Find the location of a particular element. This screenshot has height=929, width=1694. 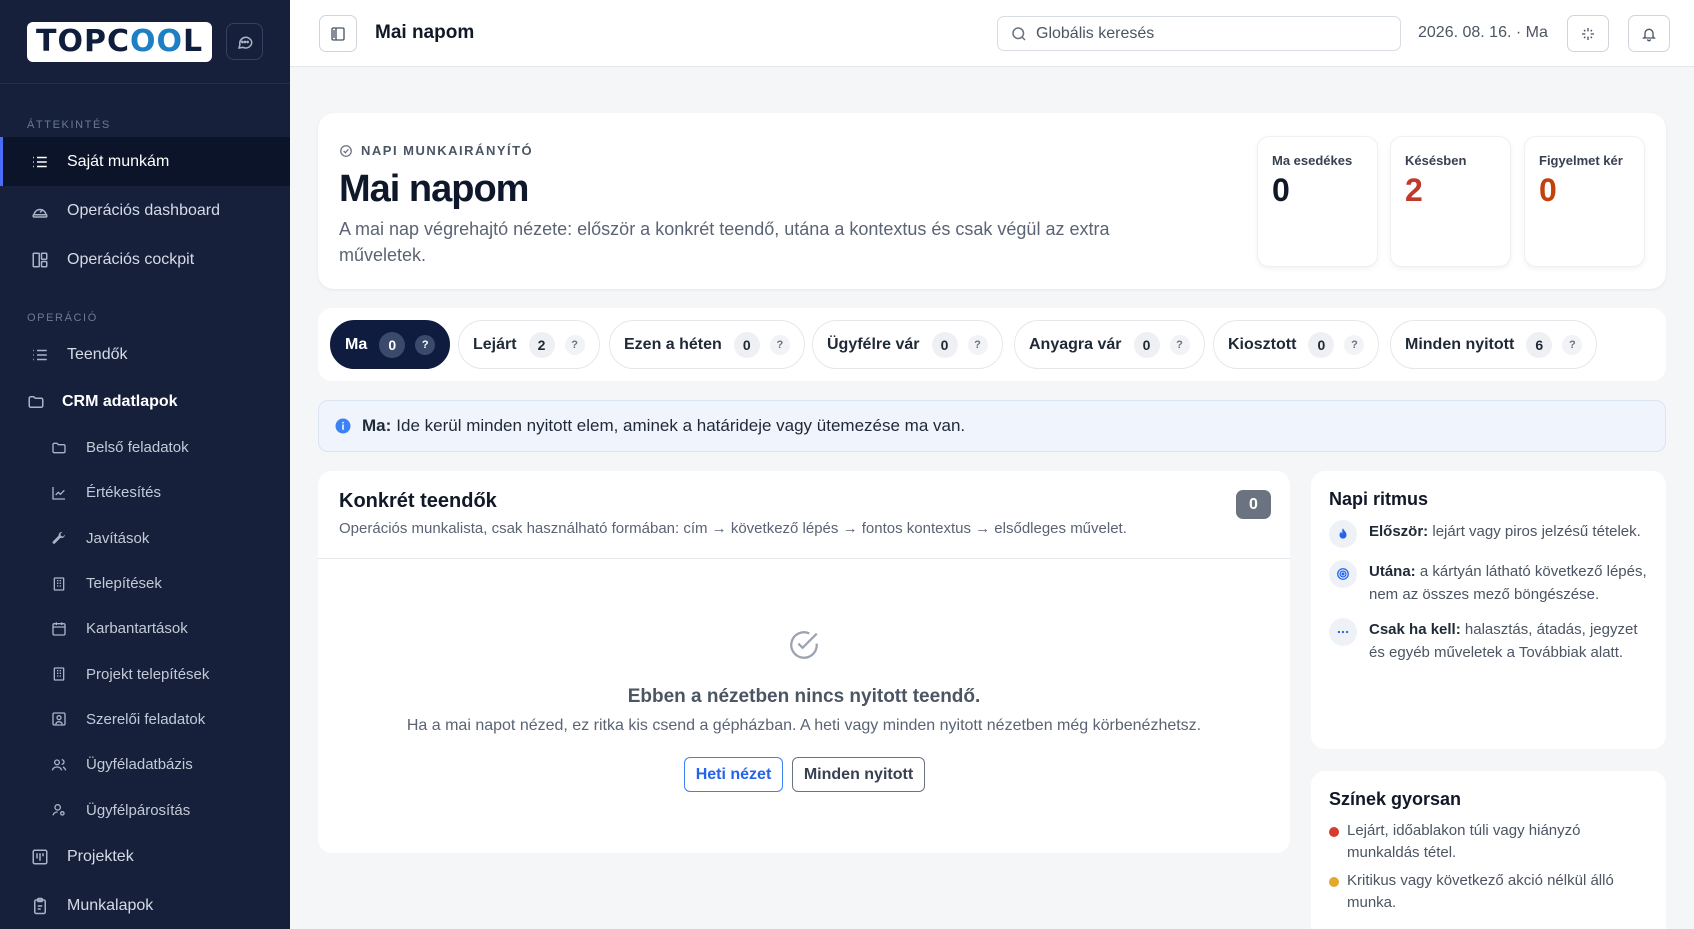

sidebar-item-label: Karbantartások is located at coordinates (137, 629).